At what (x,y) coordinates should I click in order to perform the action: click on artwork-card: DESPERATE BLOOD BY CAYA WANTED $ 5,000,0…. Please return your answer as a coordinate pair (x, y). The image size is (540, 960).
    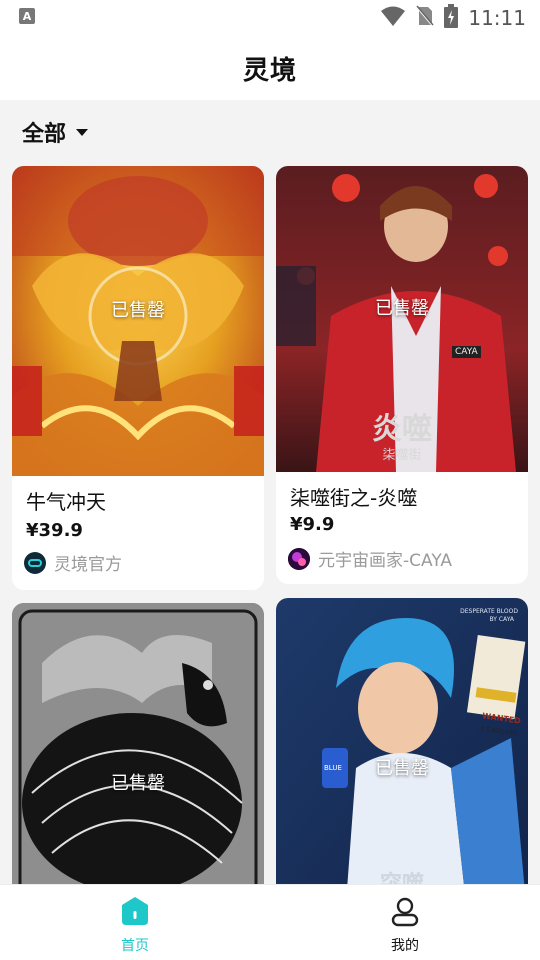
    Looking at the image, I should click on (402, 750).